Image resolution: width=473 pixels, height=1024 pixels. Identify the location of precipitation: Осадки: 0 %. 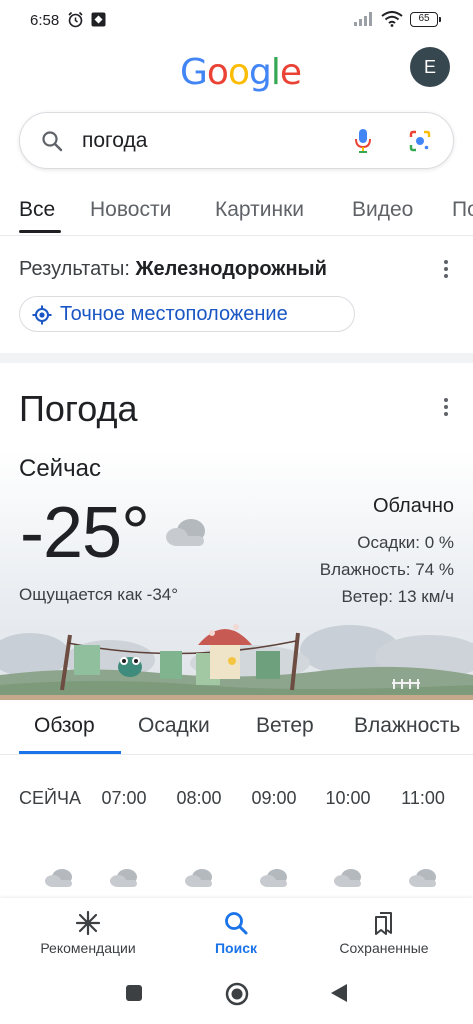
(405, 542).